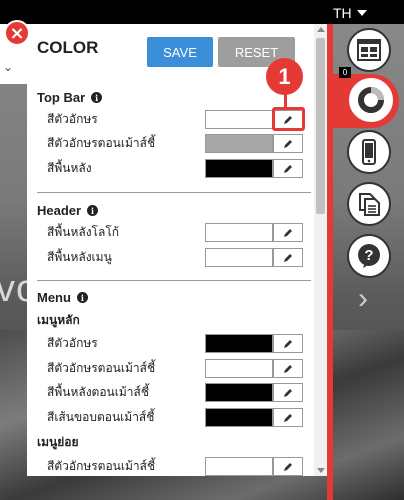  I want to click on slider-next-icon: ›, so click(363, 299).